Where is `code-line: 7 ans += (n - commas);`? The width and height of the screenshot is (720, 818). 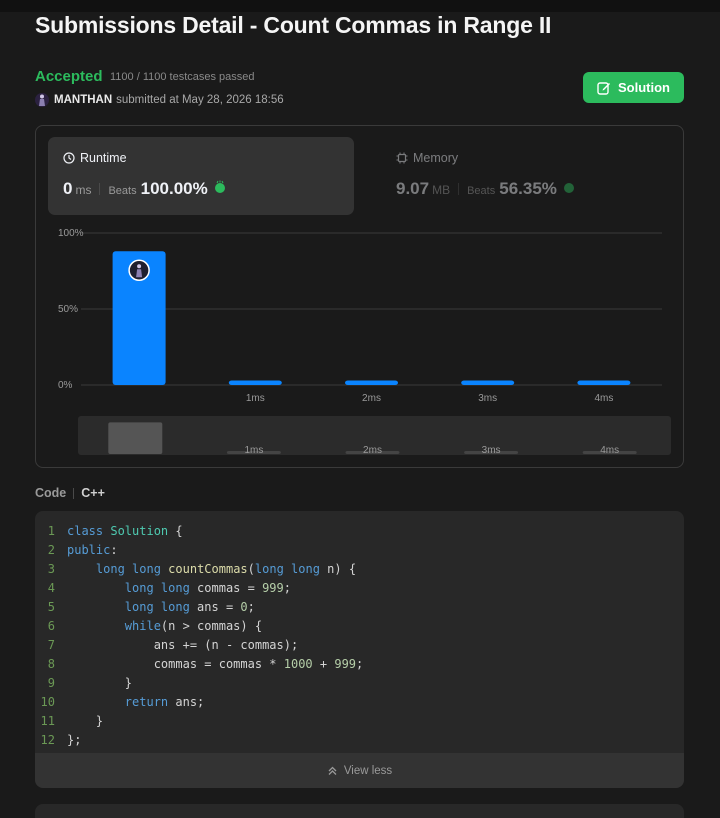 code-line: 7 ans += (n - commas); is located at coordinates (359, 645).